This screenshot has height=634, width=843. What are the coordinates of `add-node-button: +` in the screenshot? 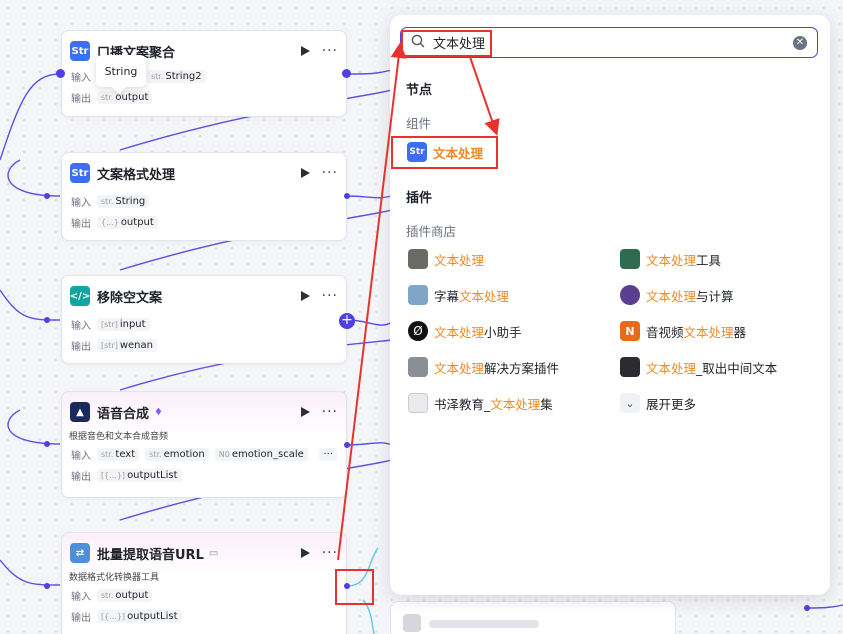 It's located at (347, 321).